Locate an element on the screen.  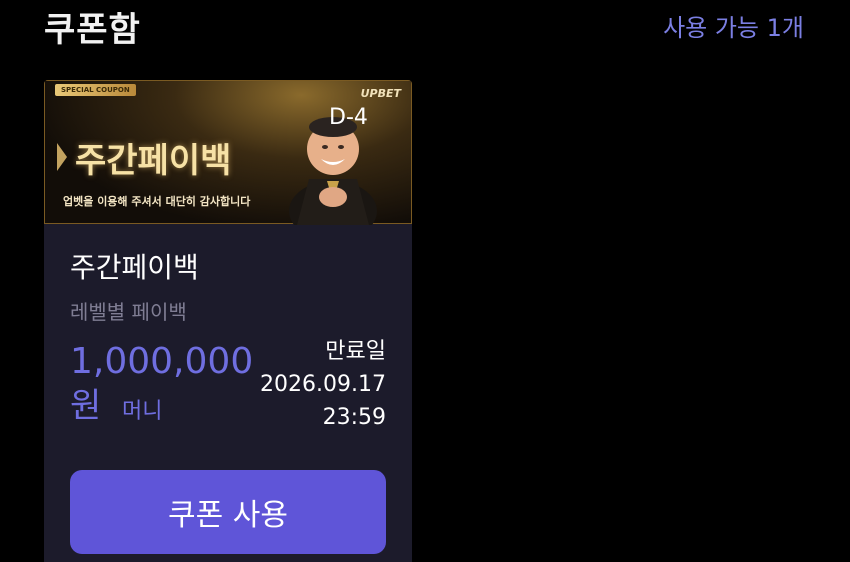
coupon-description: 레벨별 페이백 is located at coordinates (128, 312).